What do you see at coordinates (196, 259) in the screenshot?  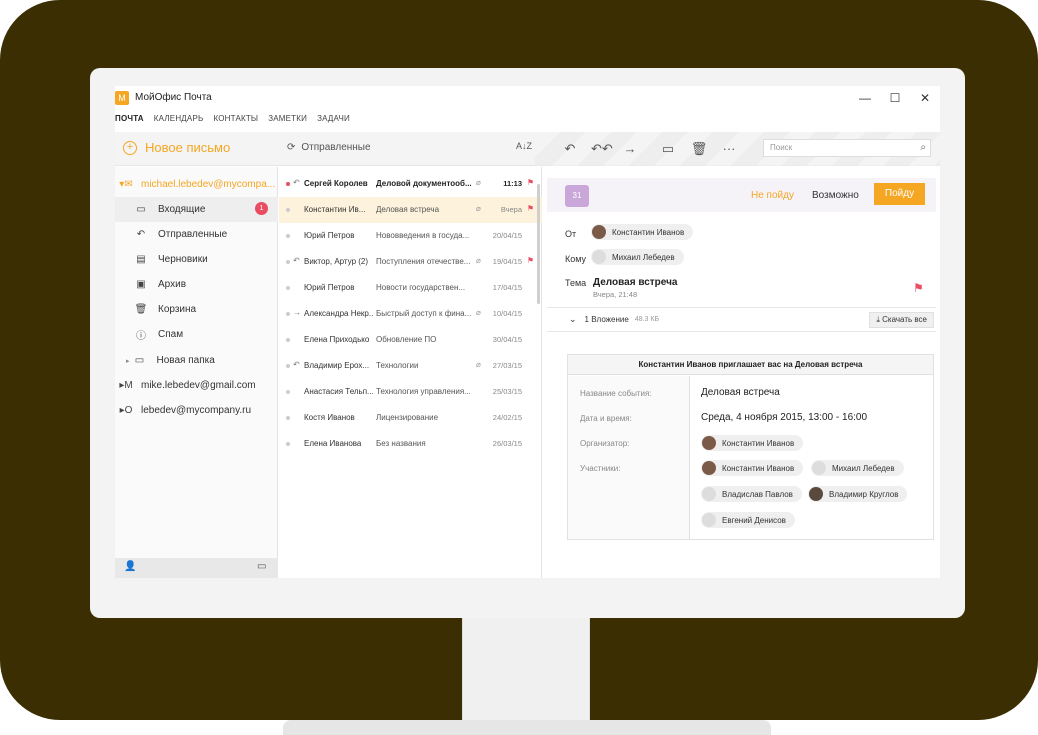 I see `sidebar-item-drafts: ▤ Черновики` at bounding box center [196, 259].